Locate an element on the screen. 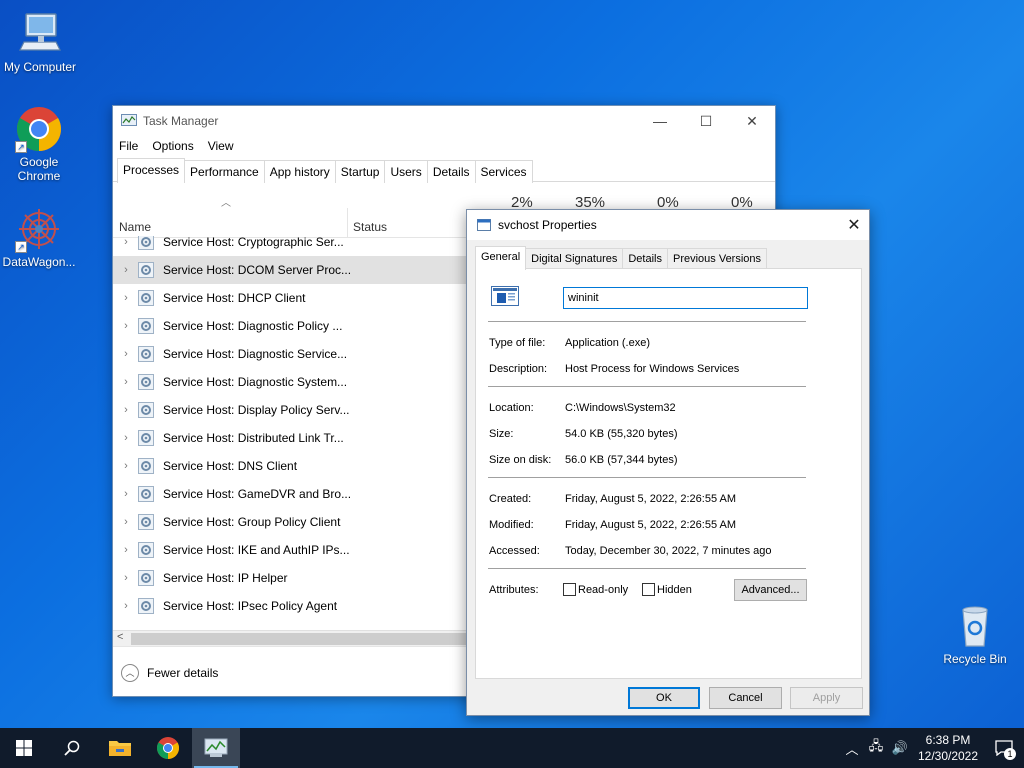  desktop-icon-my-computer: My Computer is located at coordinates (40, 42).